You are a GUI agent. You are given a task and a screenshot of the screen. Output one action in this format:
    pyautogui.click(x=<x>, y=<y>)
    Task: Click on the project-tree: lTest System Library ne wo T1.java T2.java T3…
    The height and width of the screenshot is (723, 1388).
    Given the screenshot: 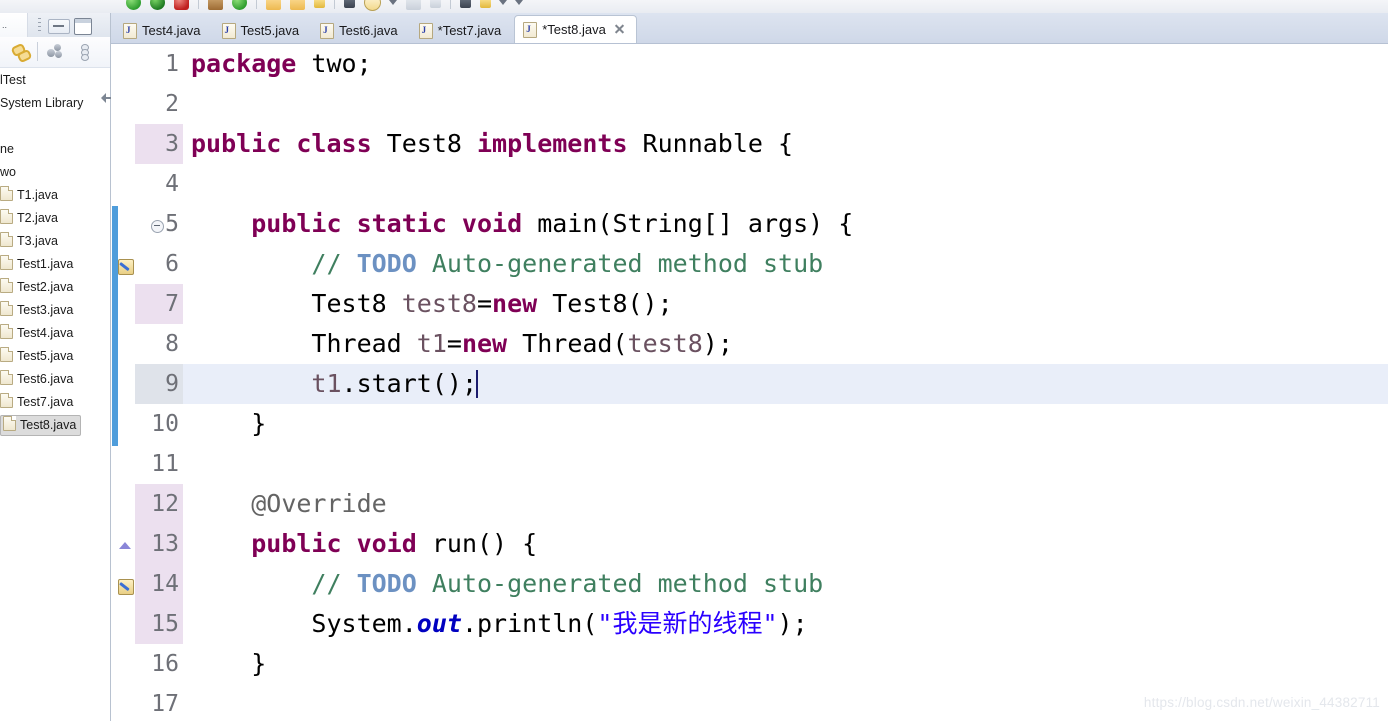 What is the action you would take?
    pyautogui.click(x=55, y=389)
    